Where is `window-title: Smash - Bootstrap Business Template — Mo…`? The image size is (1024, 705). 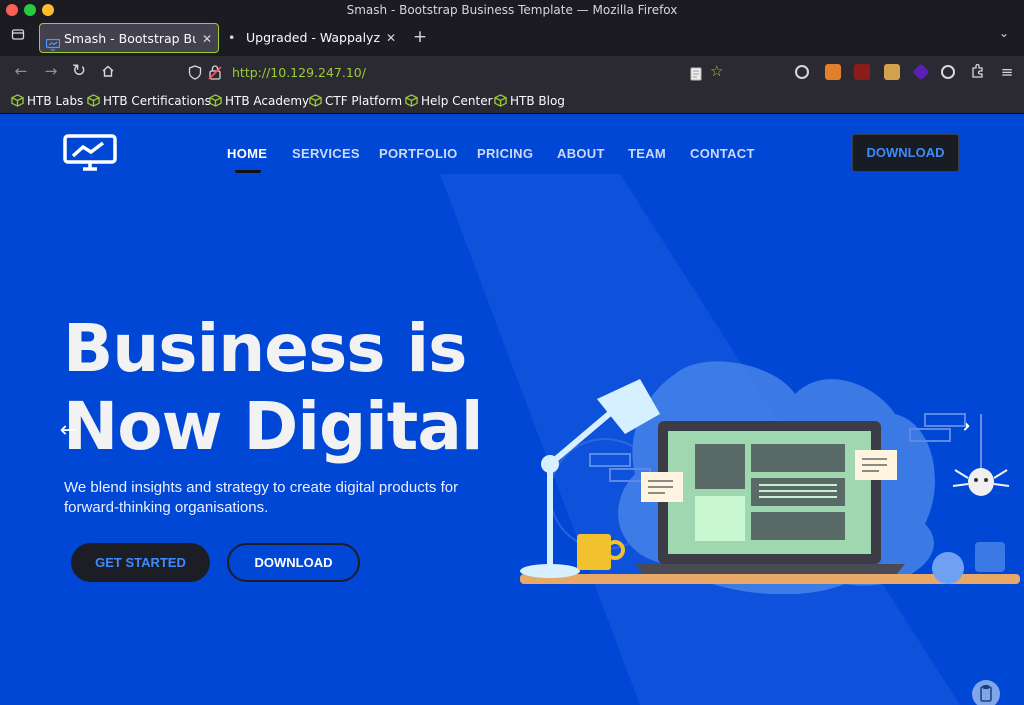
window-title: Smash - Bootstrap Business Template — Mo… is located at coordinates (512, 10).